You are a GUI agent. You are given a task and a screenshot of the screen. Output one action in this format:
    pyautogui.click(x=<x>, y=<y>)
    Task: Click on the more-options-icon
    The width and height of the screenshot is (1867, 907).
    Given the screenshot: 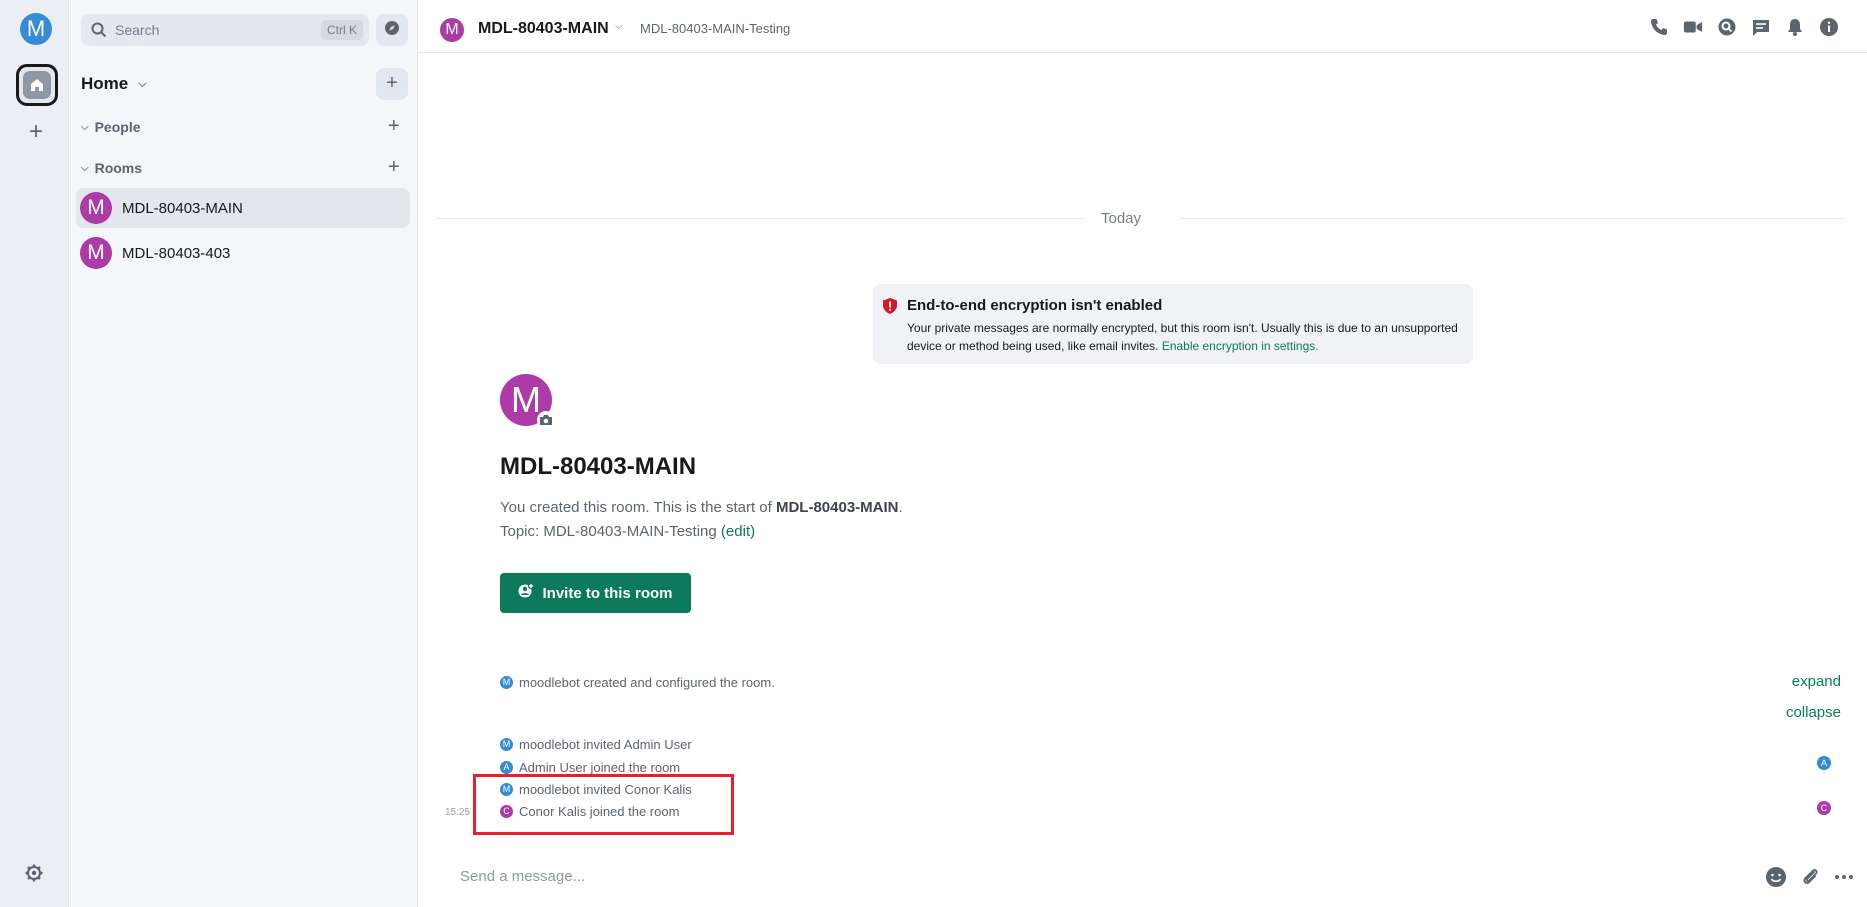 What is the action you would take?
    pyautogui.click(x=1844, y=877)
    